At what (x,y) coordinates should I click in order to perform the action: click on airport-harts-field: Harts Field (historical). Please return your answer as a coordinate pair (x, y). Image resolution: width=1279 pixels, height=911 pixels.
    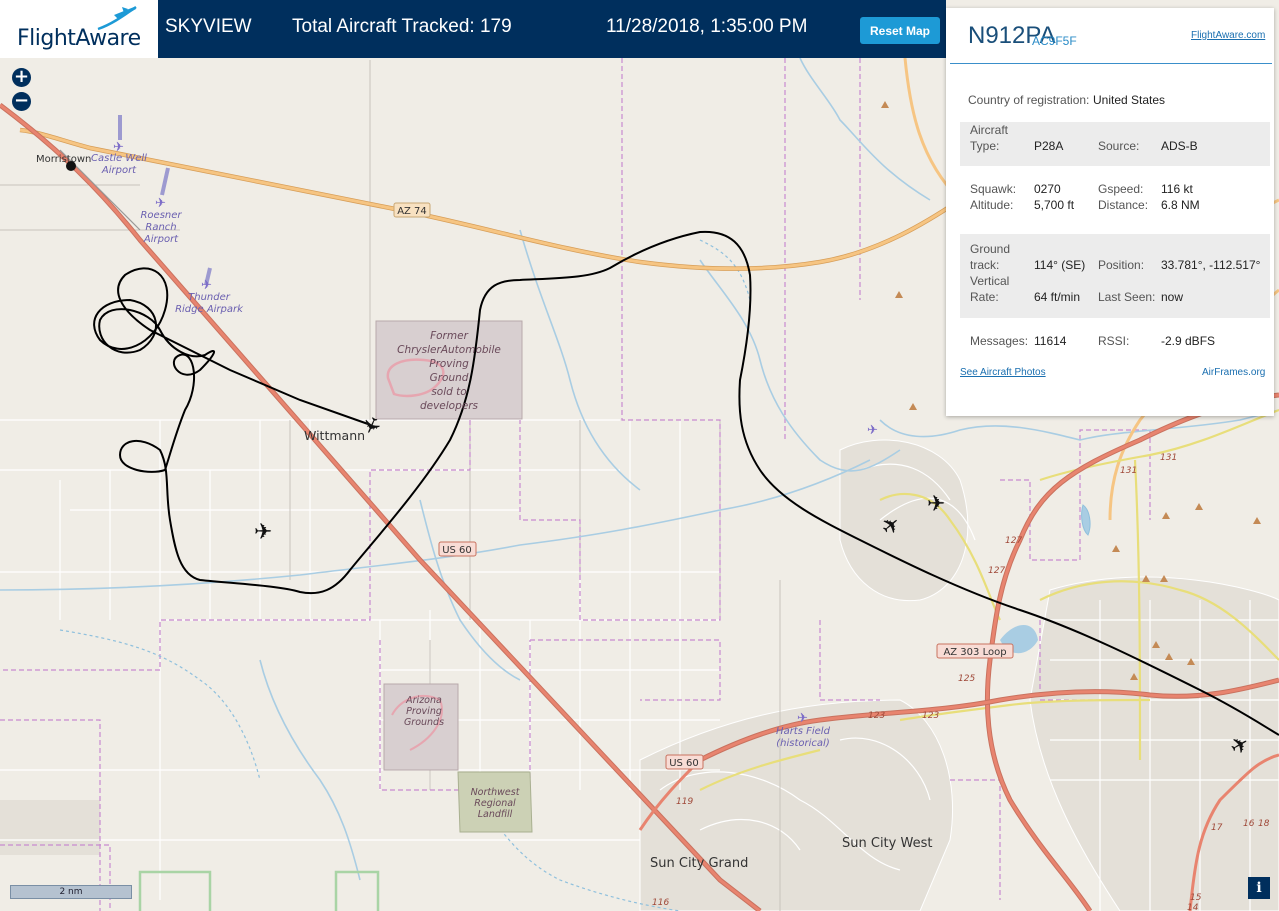
    Looking at the image, I should click on (803, 737).